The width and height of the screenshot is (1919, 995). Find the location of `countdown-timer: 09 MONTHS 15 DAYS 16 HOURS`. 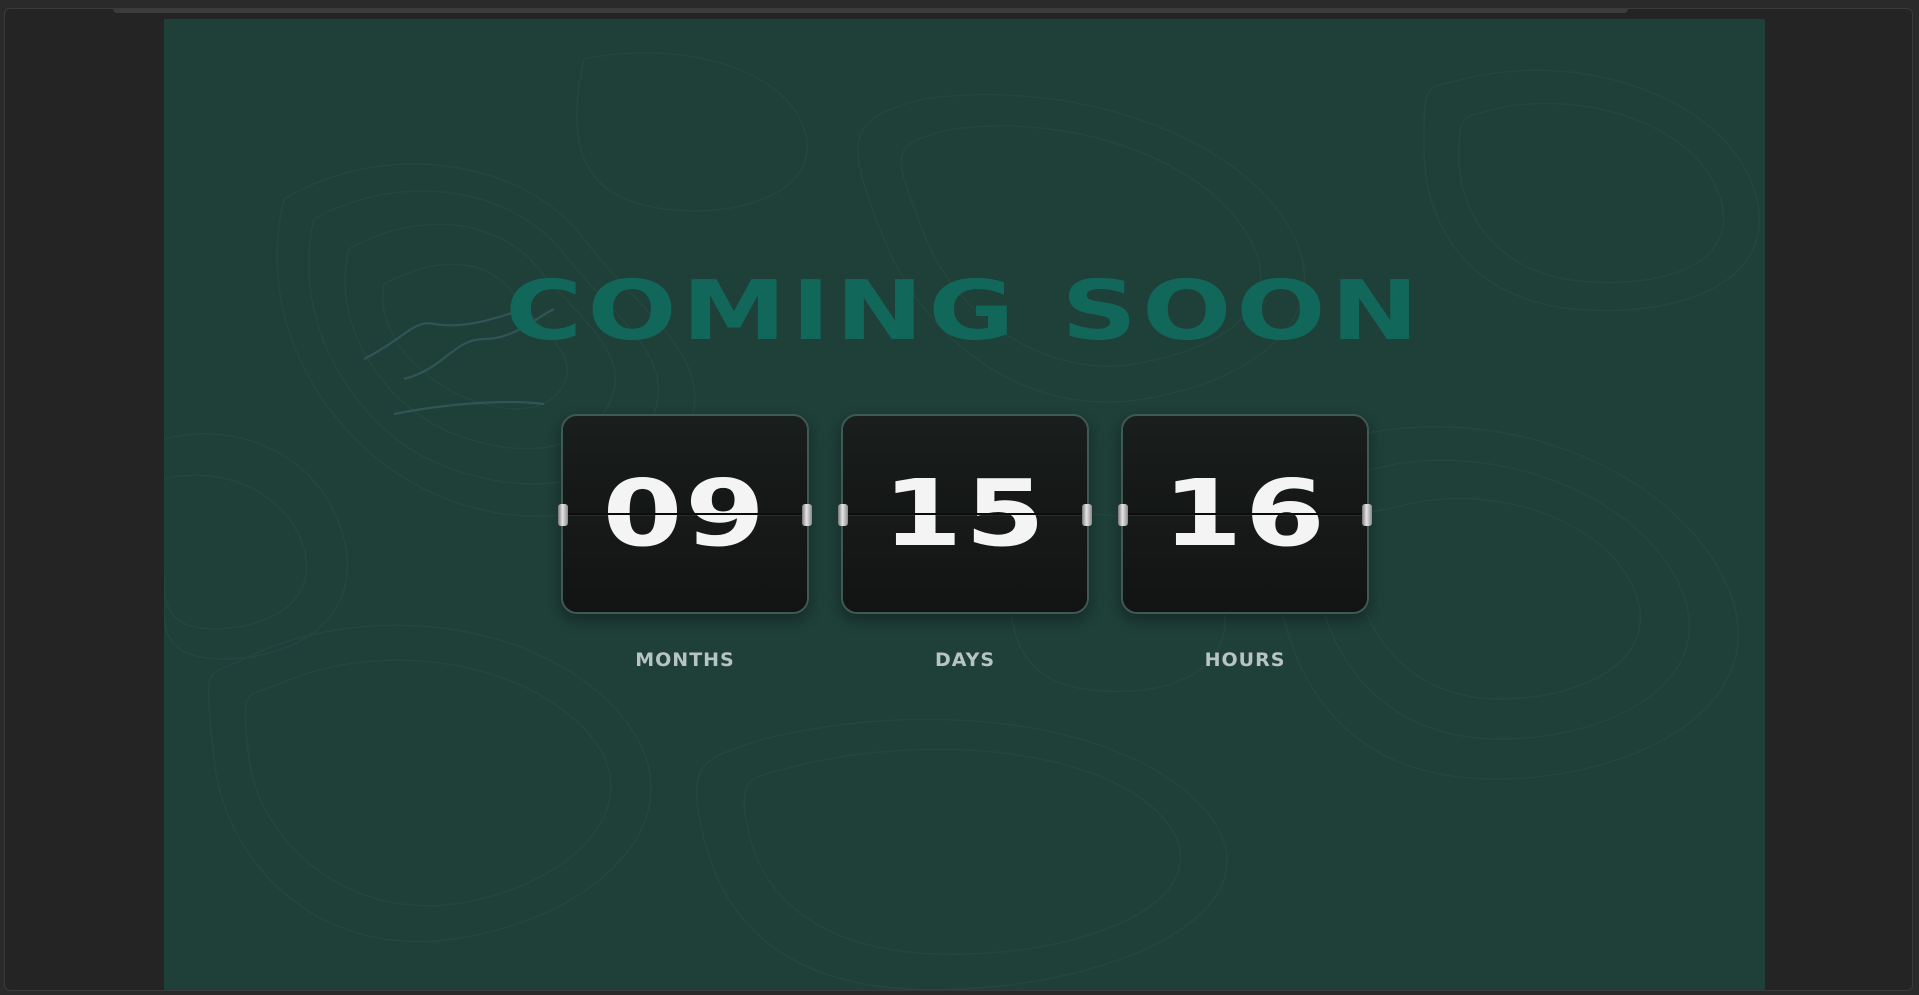

countdown-timer: 09 MONTHS 15 DAYS 16 HOURS is located at coordinates (965, 544).